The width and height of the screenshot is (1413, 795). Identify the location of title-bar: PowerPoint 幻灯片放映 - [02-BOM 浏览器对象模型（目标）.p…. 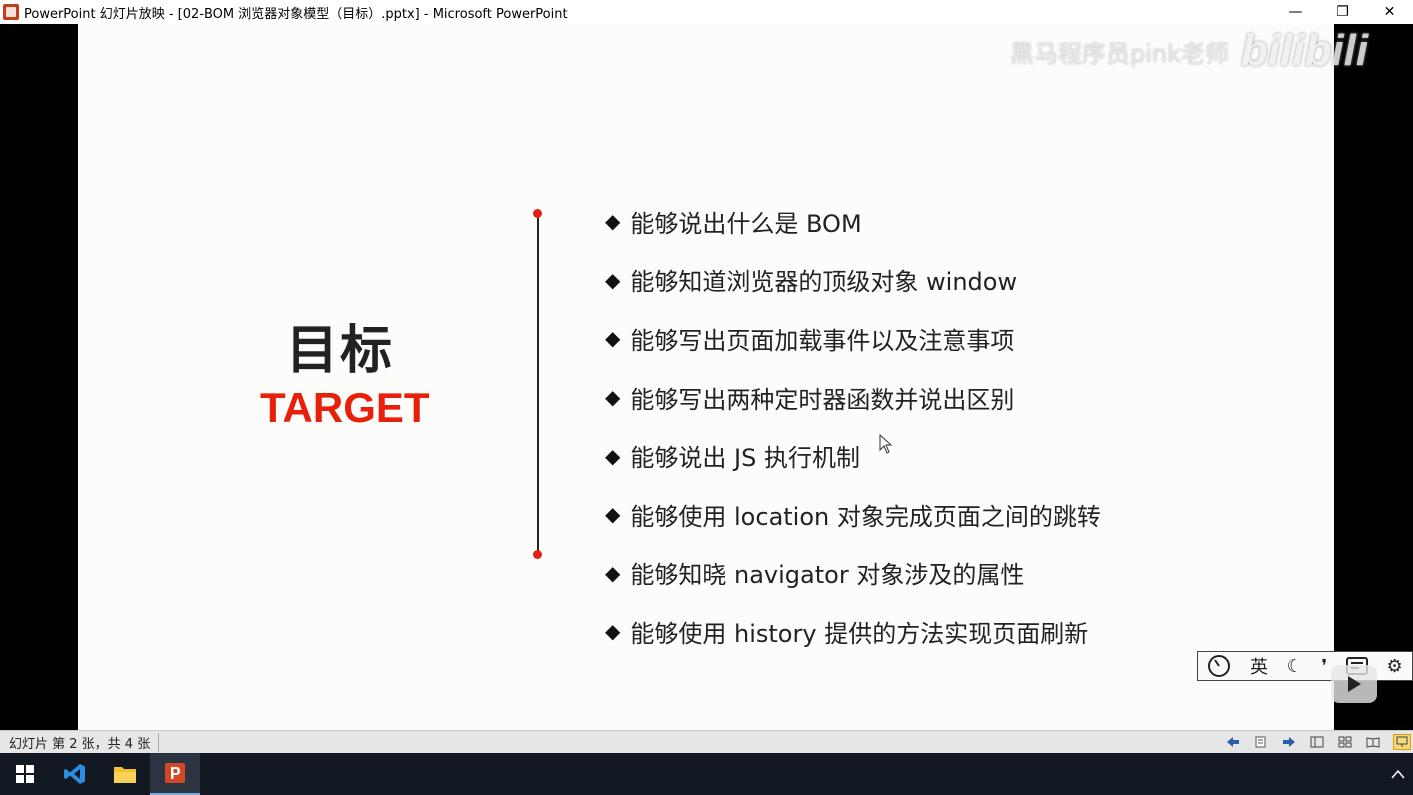
(706, 12).